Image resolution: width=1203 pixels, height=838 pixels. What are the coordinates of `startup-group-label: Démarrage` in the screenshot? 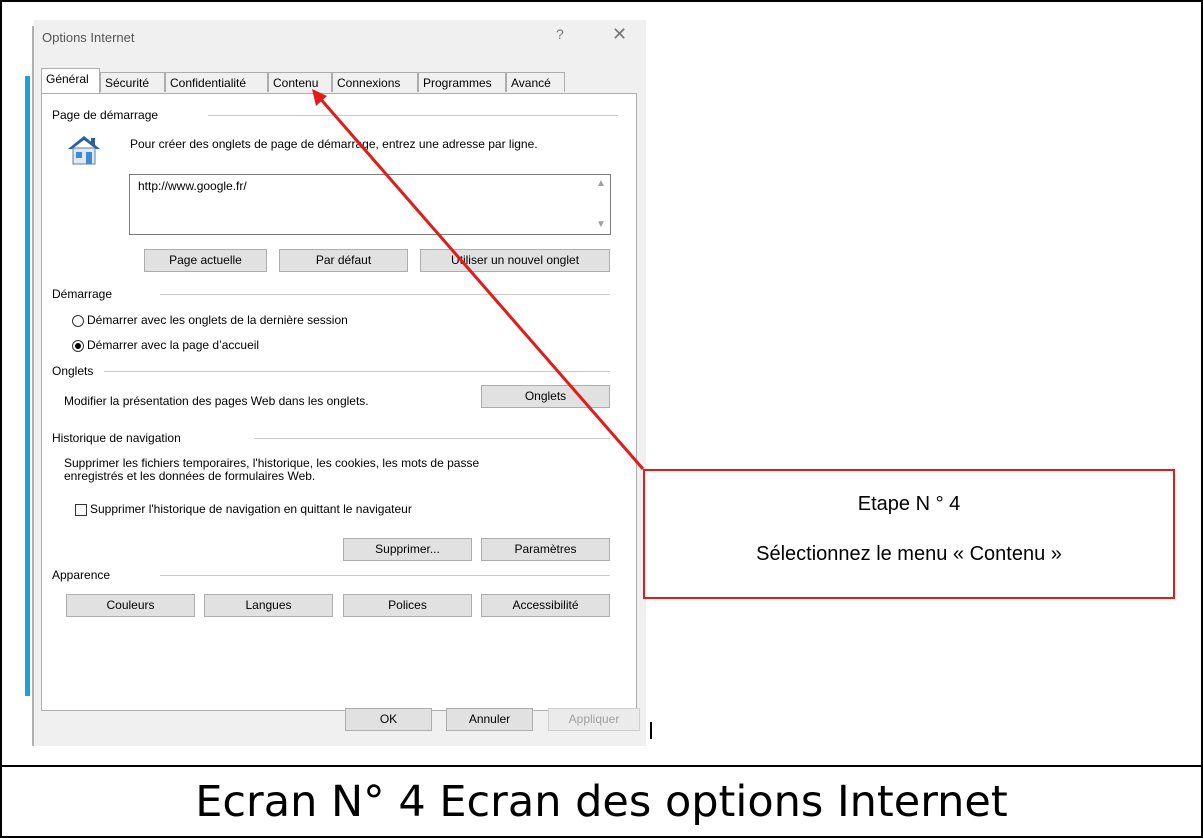 It's located at (82, 294).